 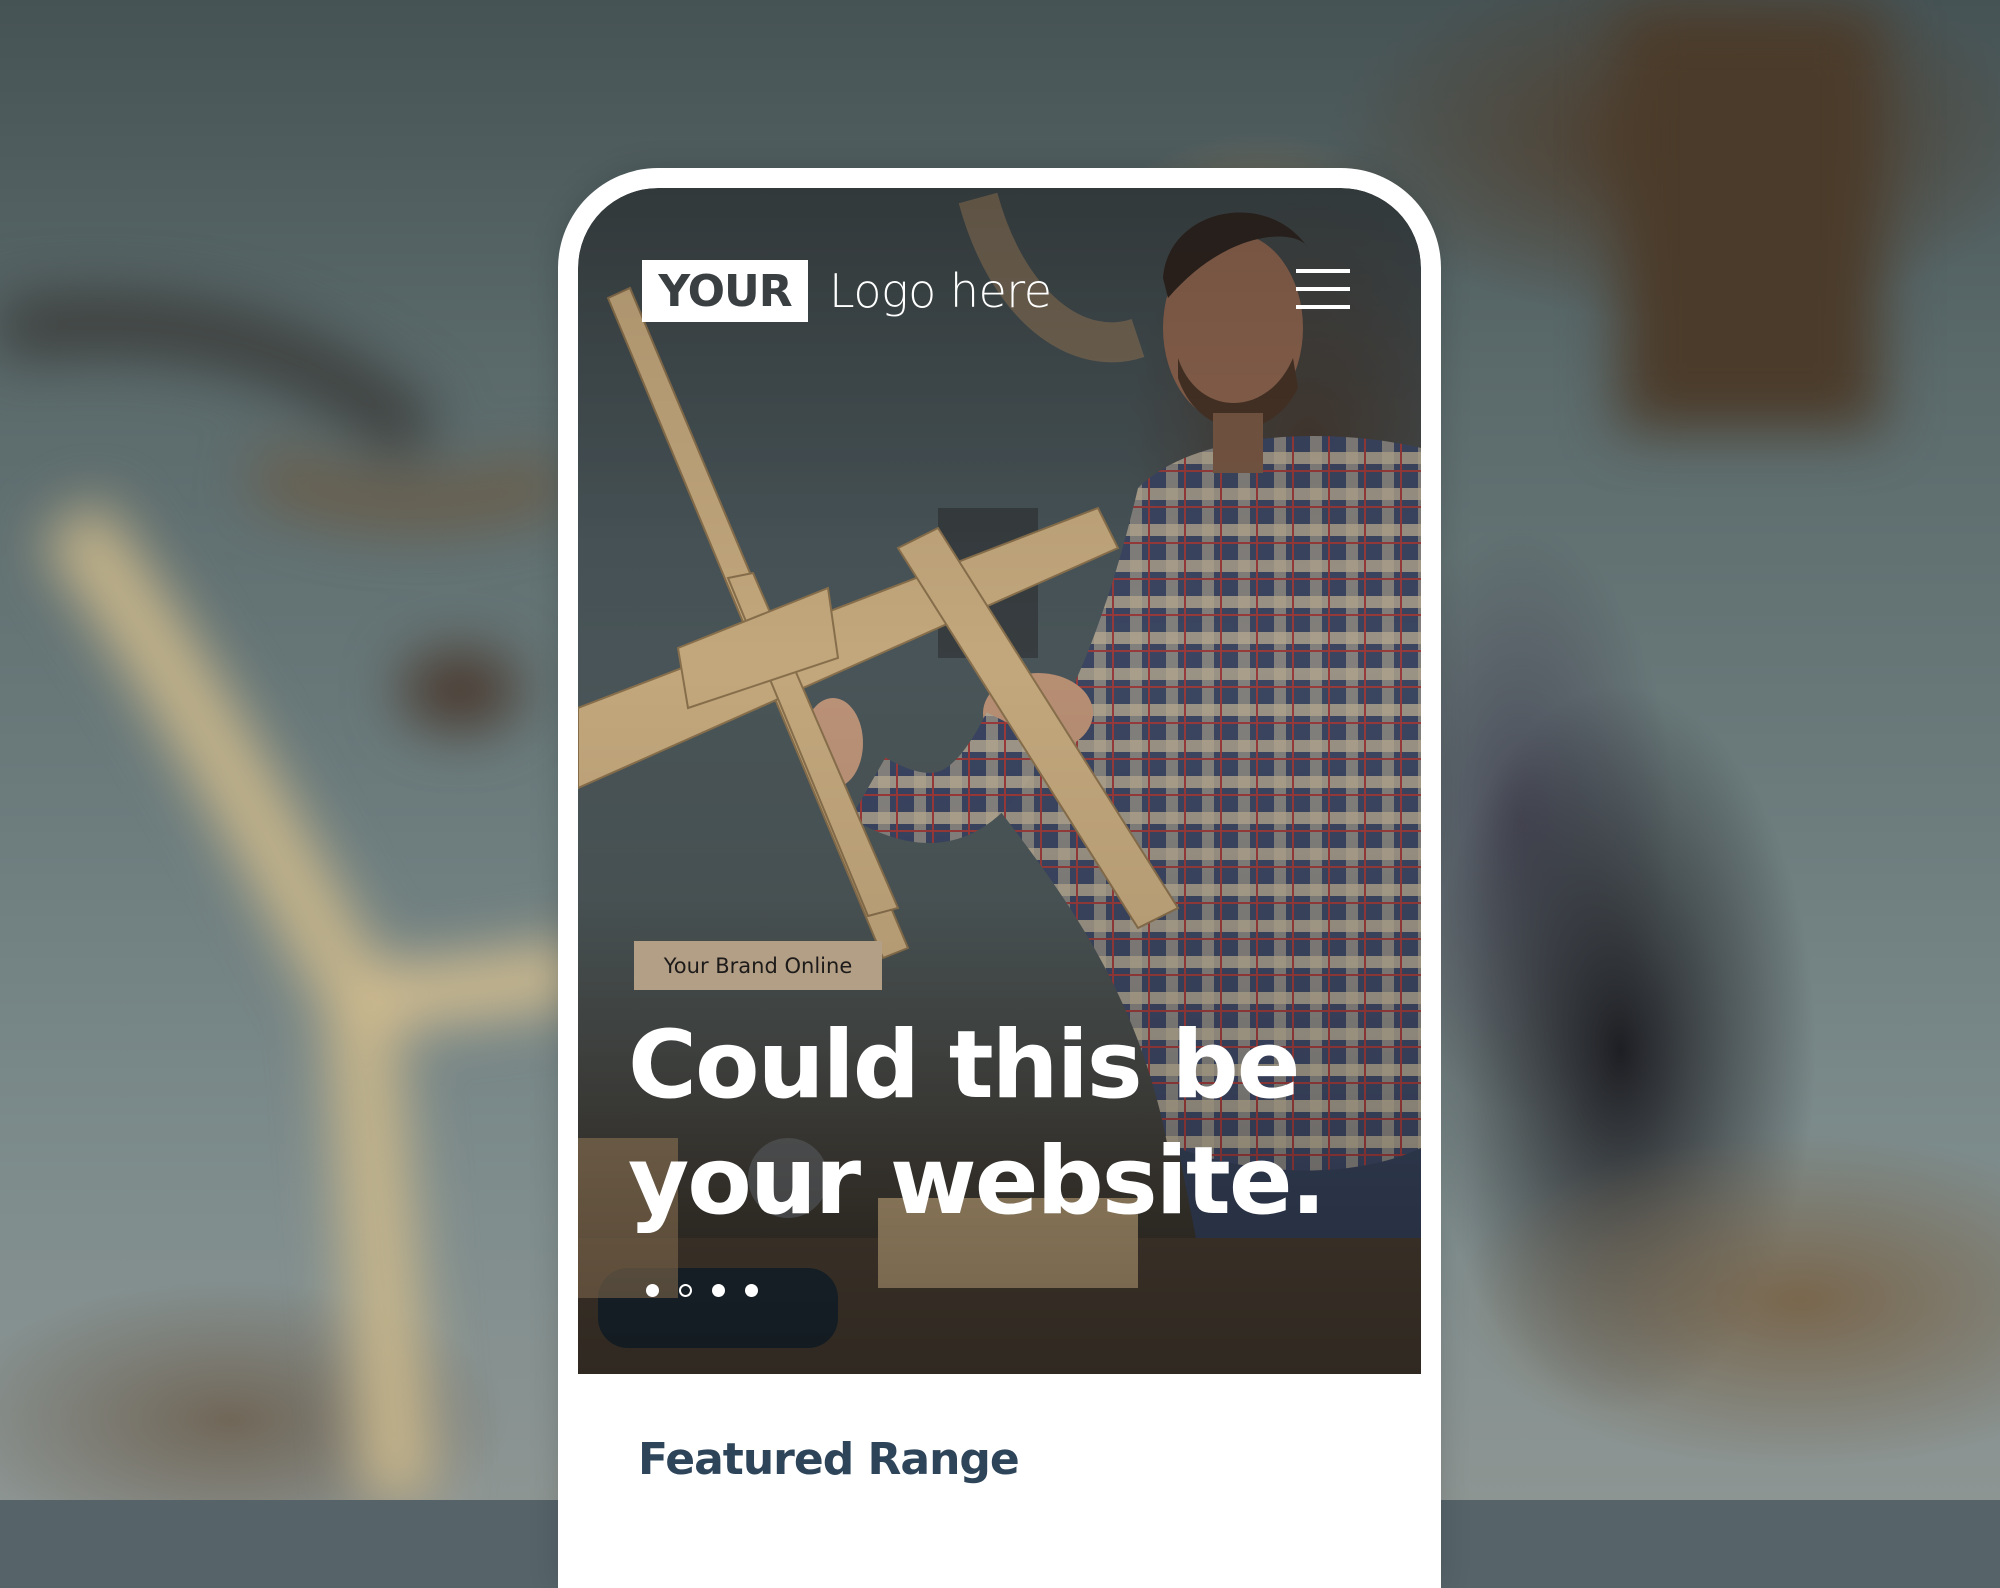 I want to click on featured-range-heading: Featured Range, so click(x=829, y=1459).